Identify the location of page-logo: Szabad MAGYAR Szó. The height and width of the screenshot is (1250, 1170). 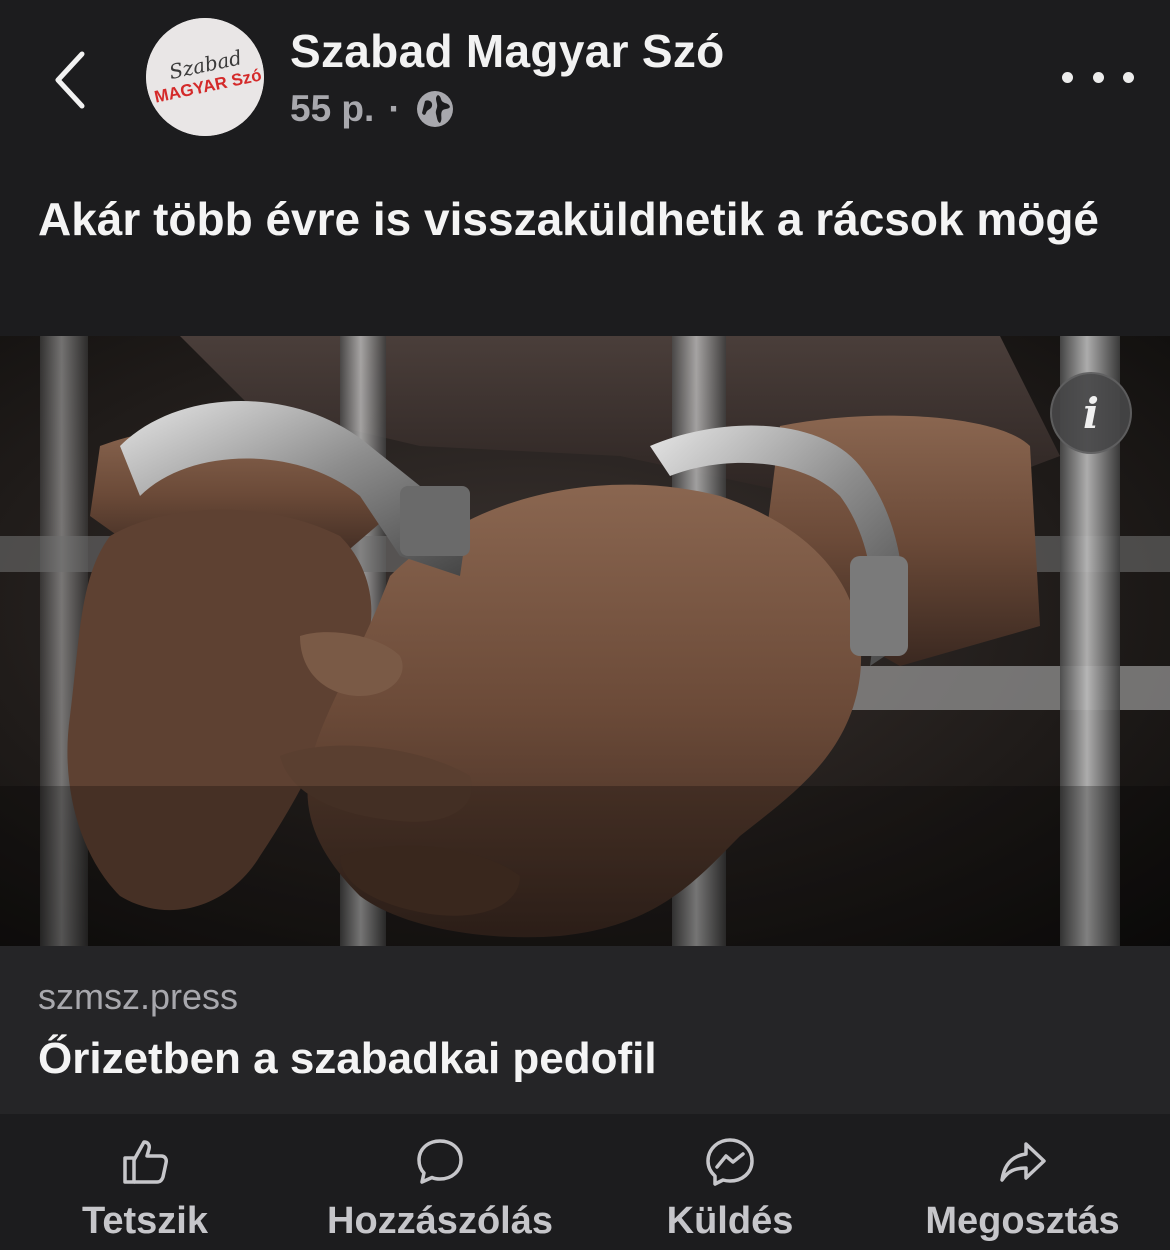
(205, 77).